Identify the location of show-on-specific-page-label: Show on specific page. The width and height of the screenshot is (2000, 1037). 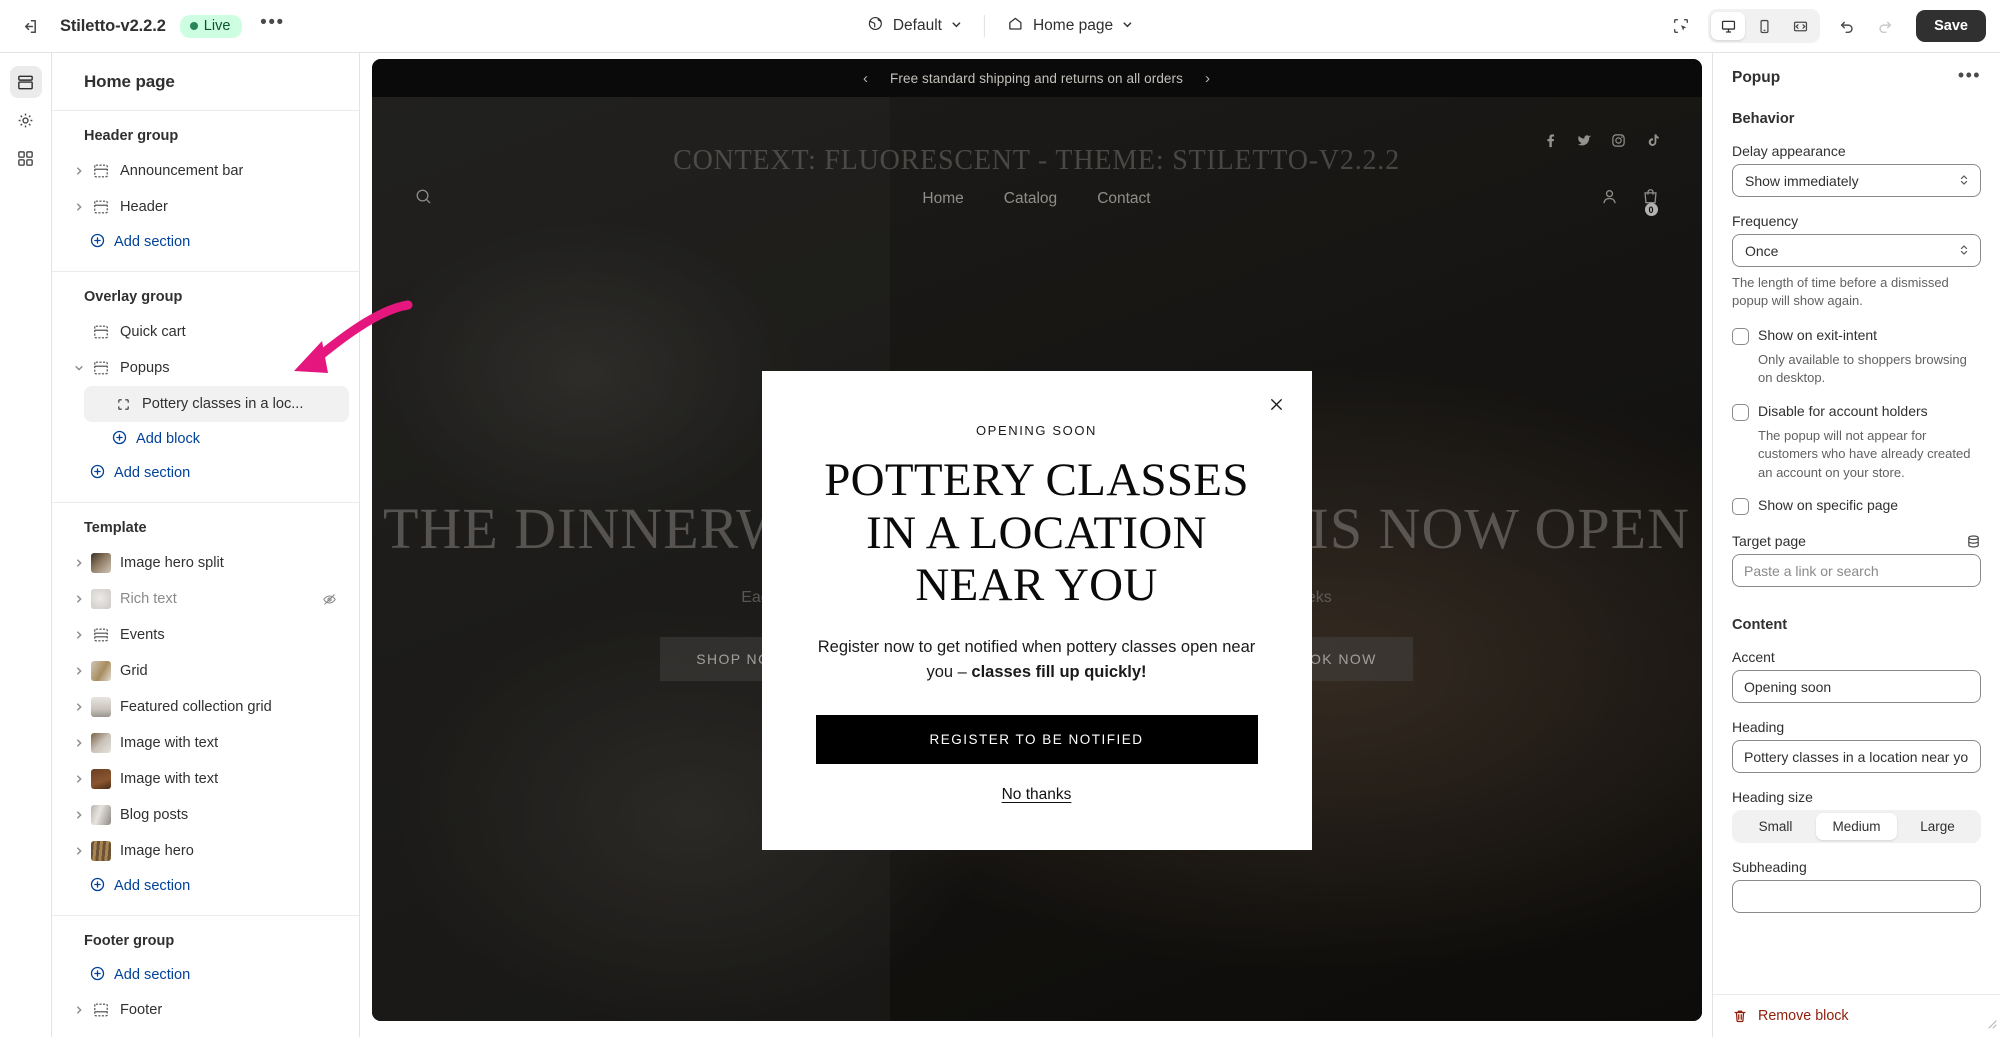
(1828, 505).